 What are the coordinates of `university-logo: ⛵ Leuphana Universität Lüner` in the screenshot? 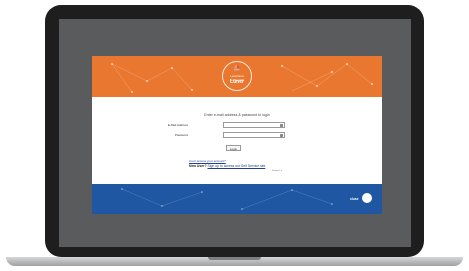 It's located at (237, 76).